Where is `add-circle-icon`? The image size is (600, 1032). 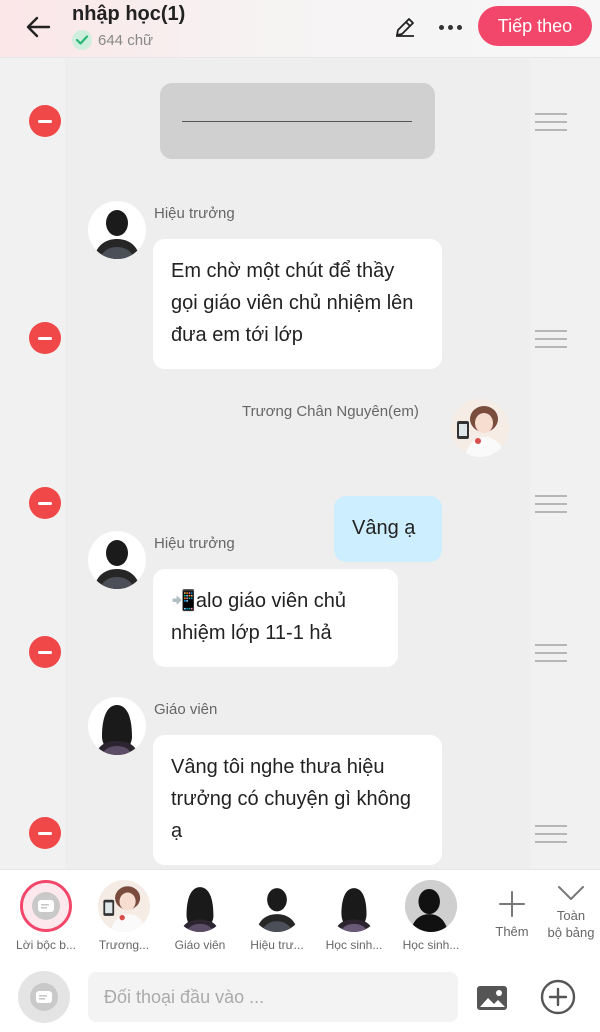 add-circle-icon is located at coordinates (558, 997).